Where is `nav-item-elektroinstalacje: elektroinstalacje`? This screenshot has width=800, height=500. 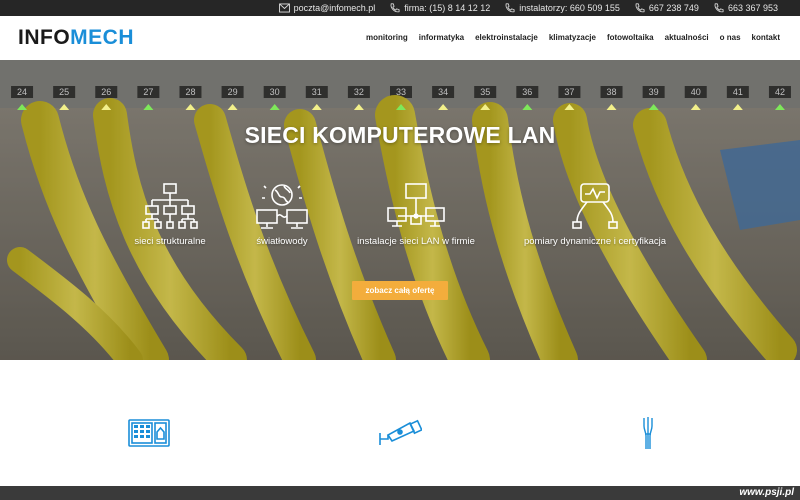 nav-item-elektroinstalacje: elektroinstalacje is located at coordinates (506, 37).